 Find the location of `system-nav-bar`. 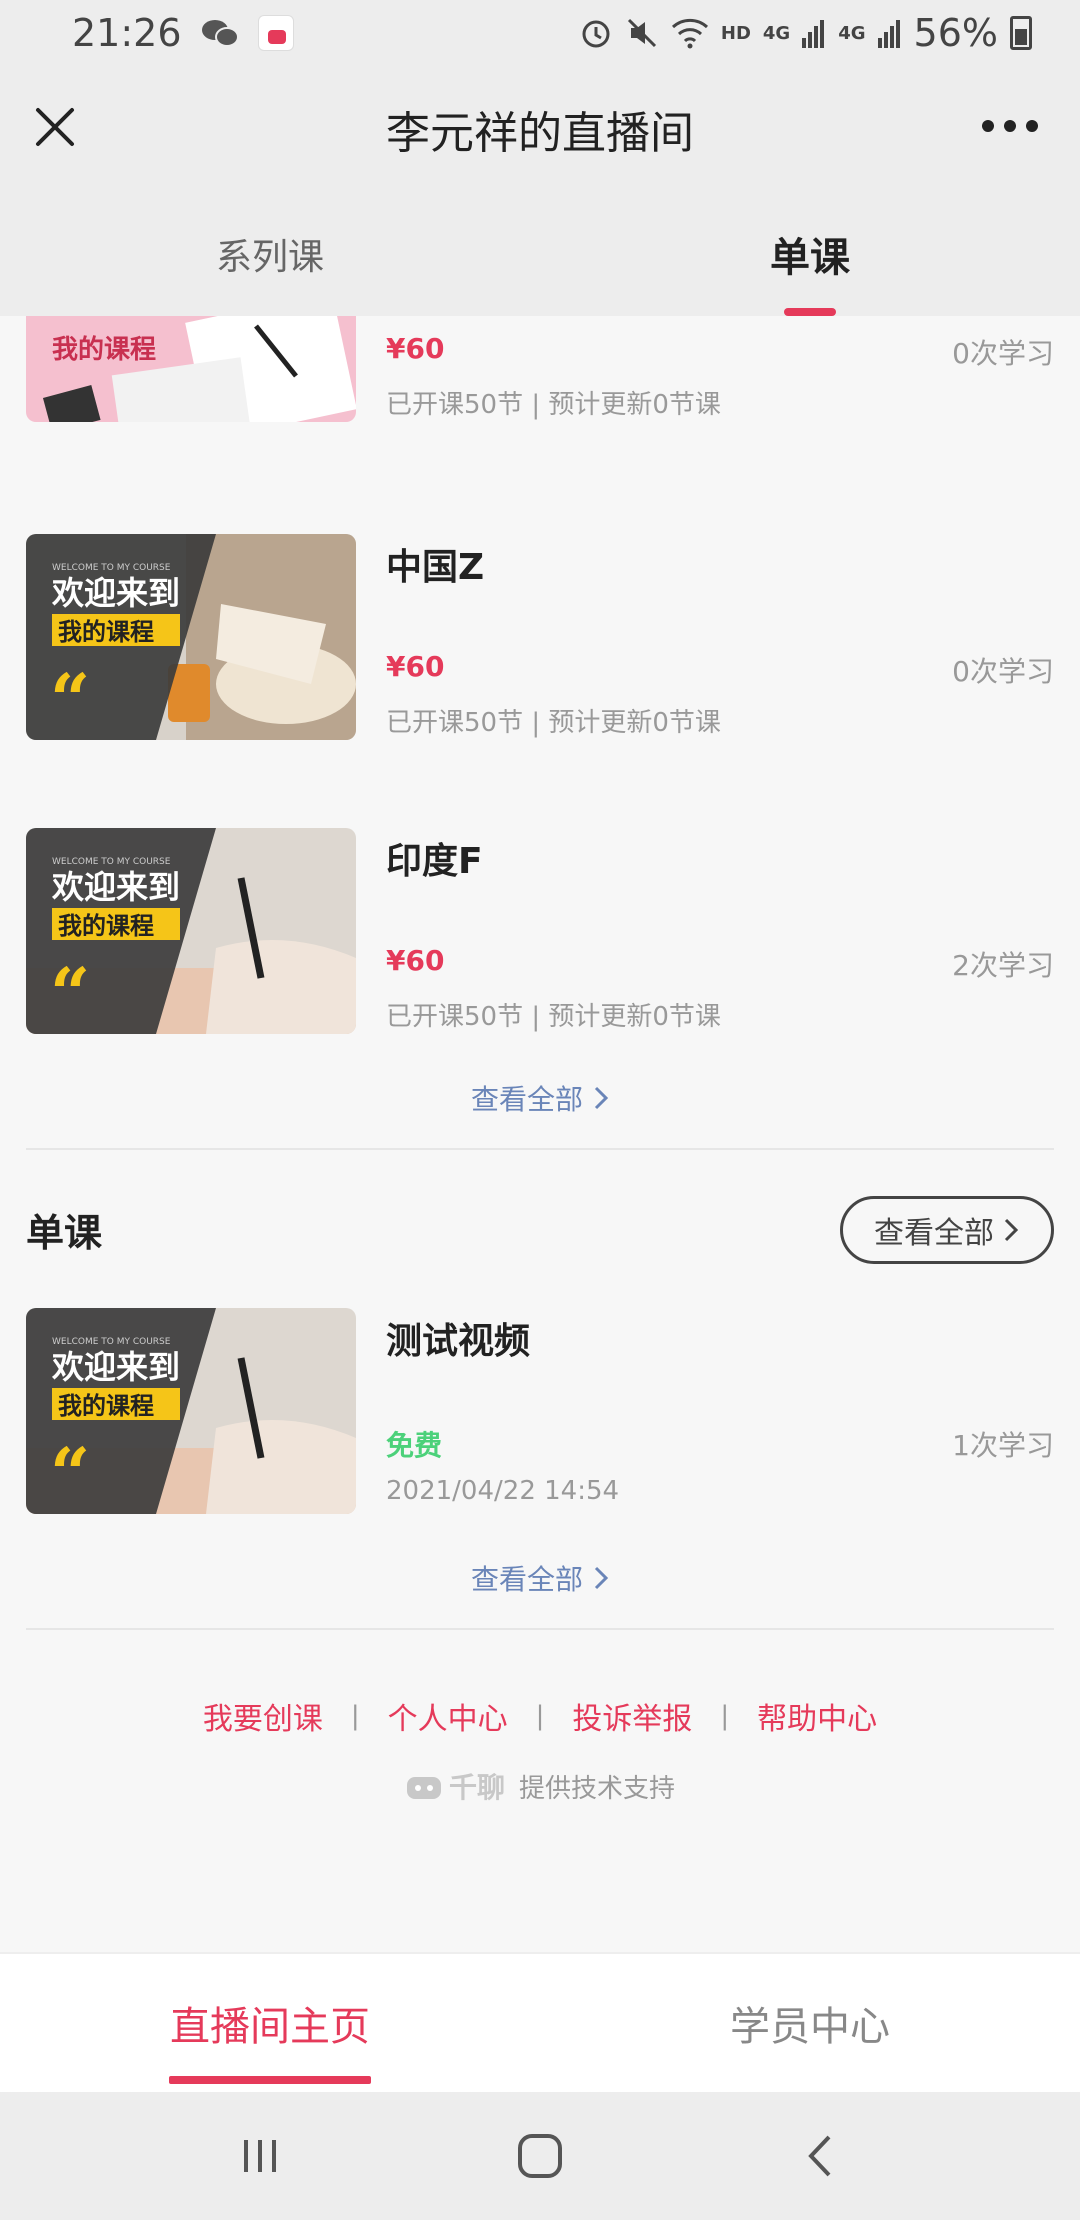

system-nav-bar is located at coordinates (540, 2156).